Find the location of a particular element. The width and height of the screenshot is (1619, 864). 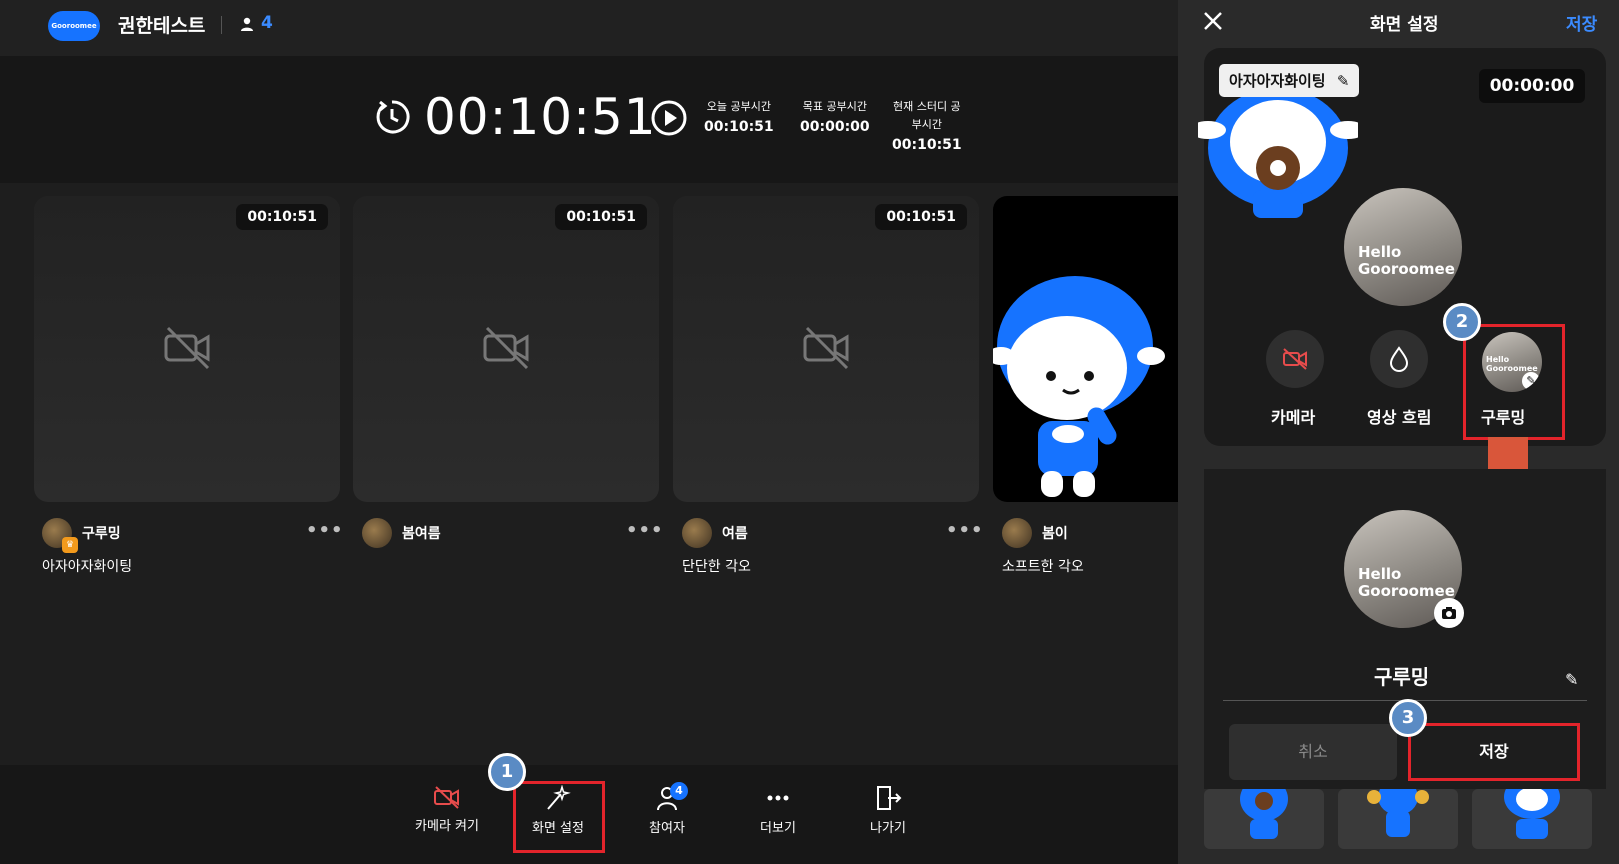

stat-goal-label: 목표 공부시간 is located at coordinates (834, 106).